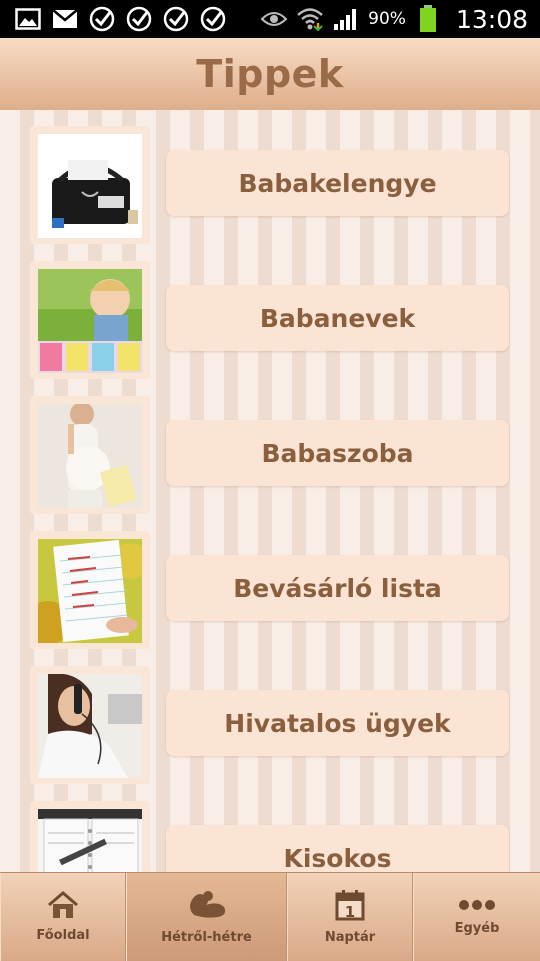  What do you see at coordinates (337, 588) in the screenshot?
I see `menu-button-bevasarlo-lista: Bevásárló lista` at bounding box center [337, 588].